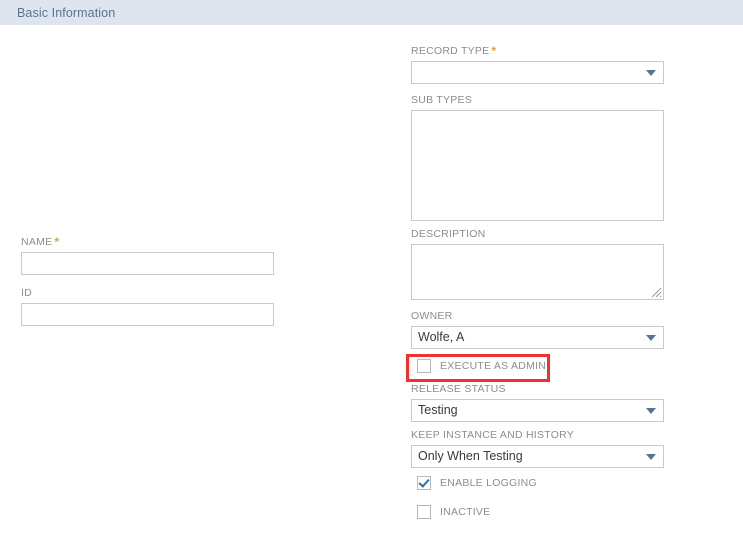  What do you see at coordinates (441, 100) in the screenshot?
I see `sub-types-label: SUB TYPES` at bounding box center [441, 100].